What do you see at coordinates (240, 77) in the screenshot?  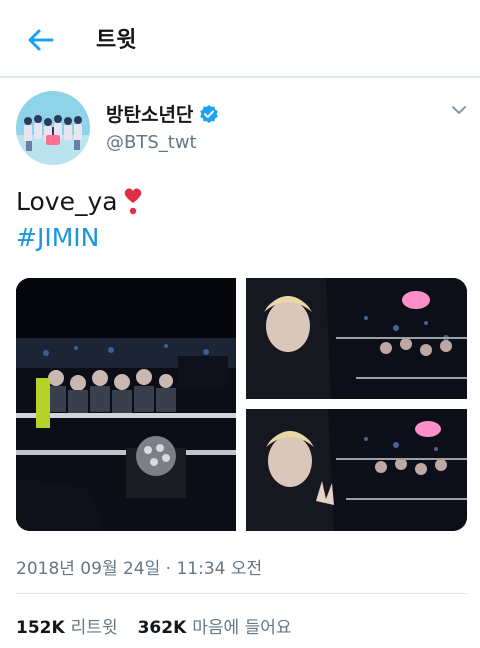 I see `header-divider` at bounding box center [240, 77].